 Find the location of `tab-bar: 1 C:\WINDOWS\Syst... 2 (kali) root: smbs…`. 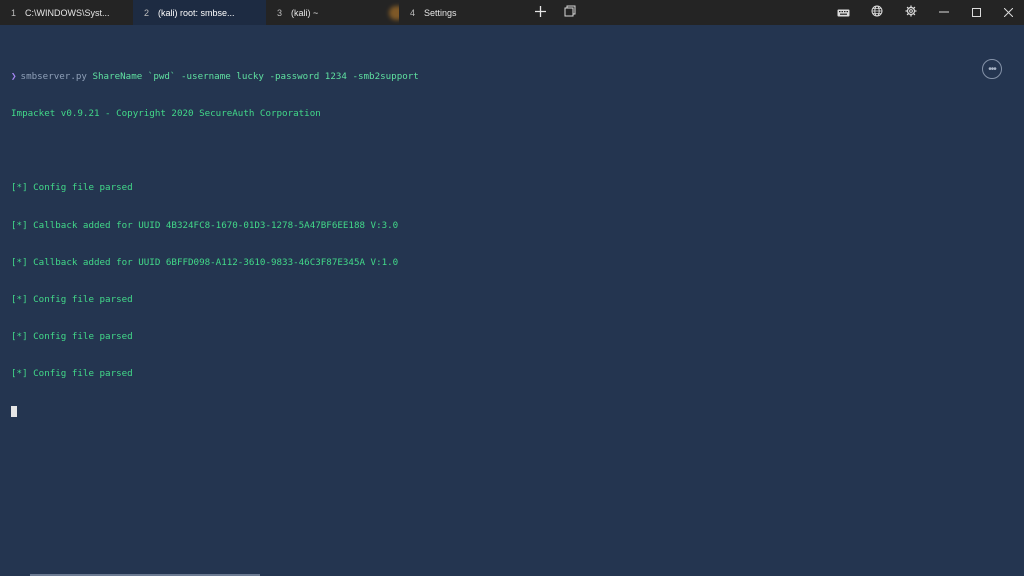

tab-bar: 1 C:\WINDOWS\Syst... 2 (kali) root: smbs… is located at coordinates (512, 12).